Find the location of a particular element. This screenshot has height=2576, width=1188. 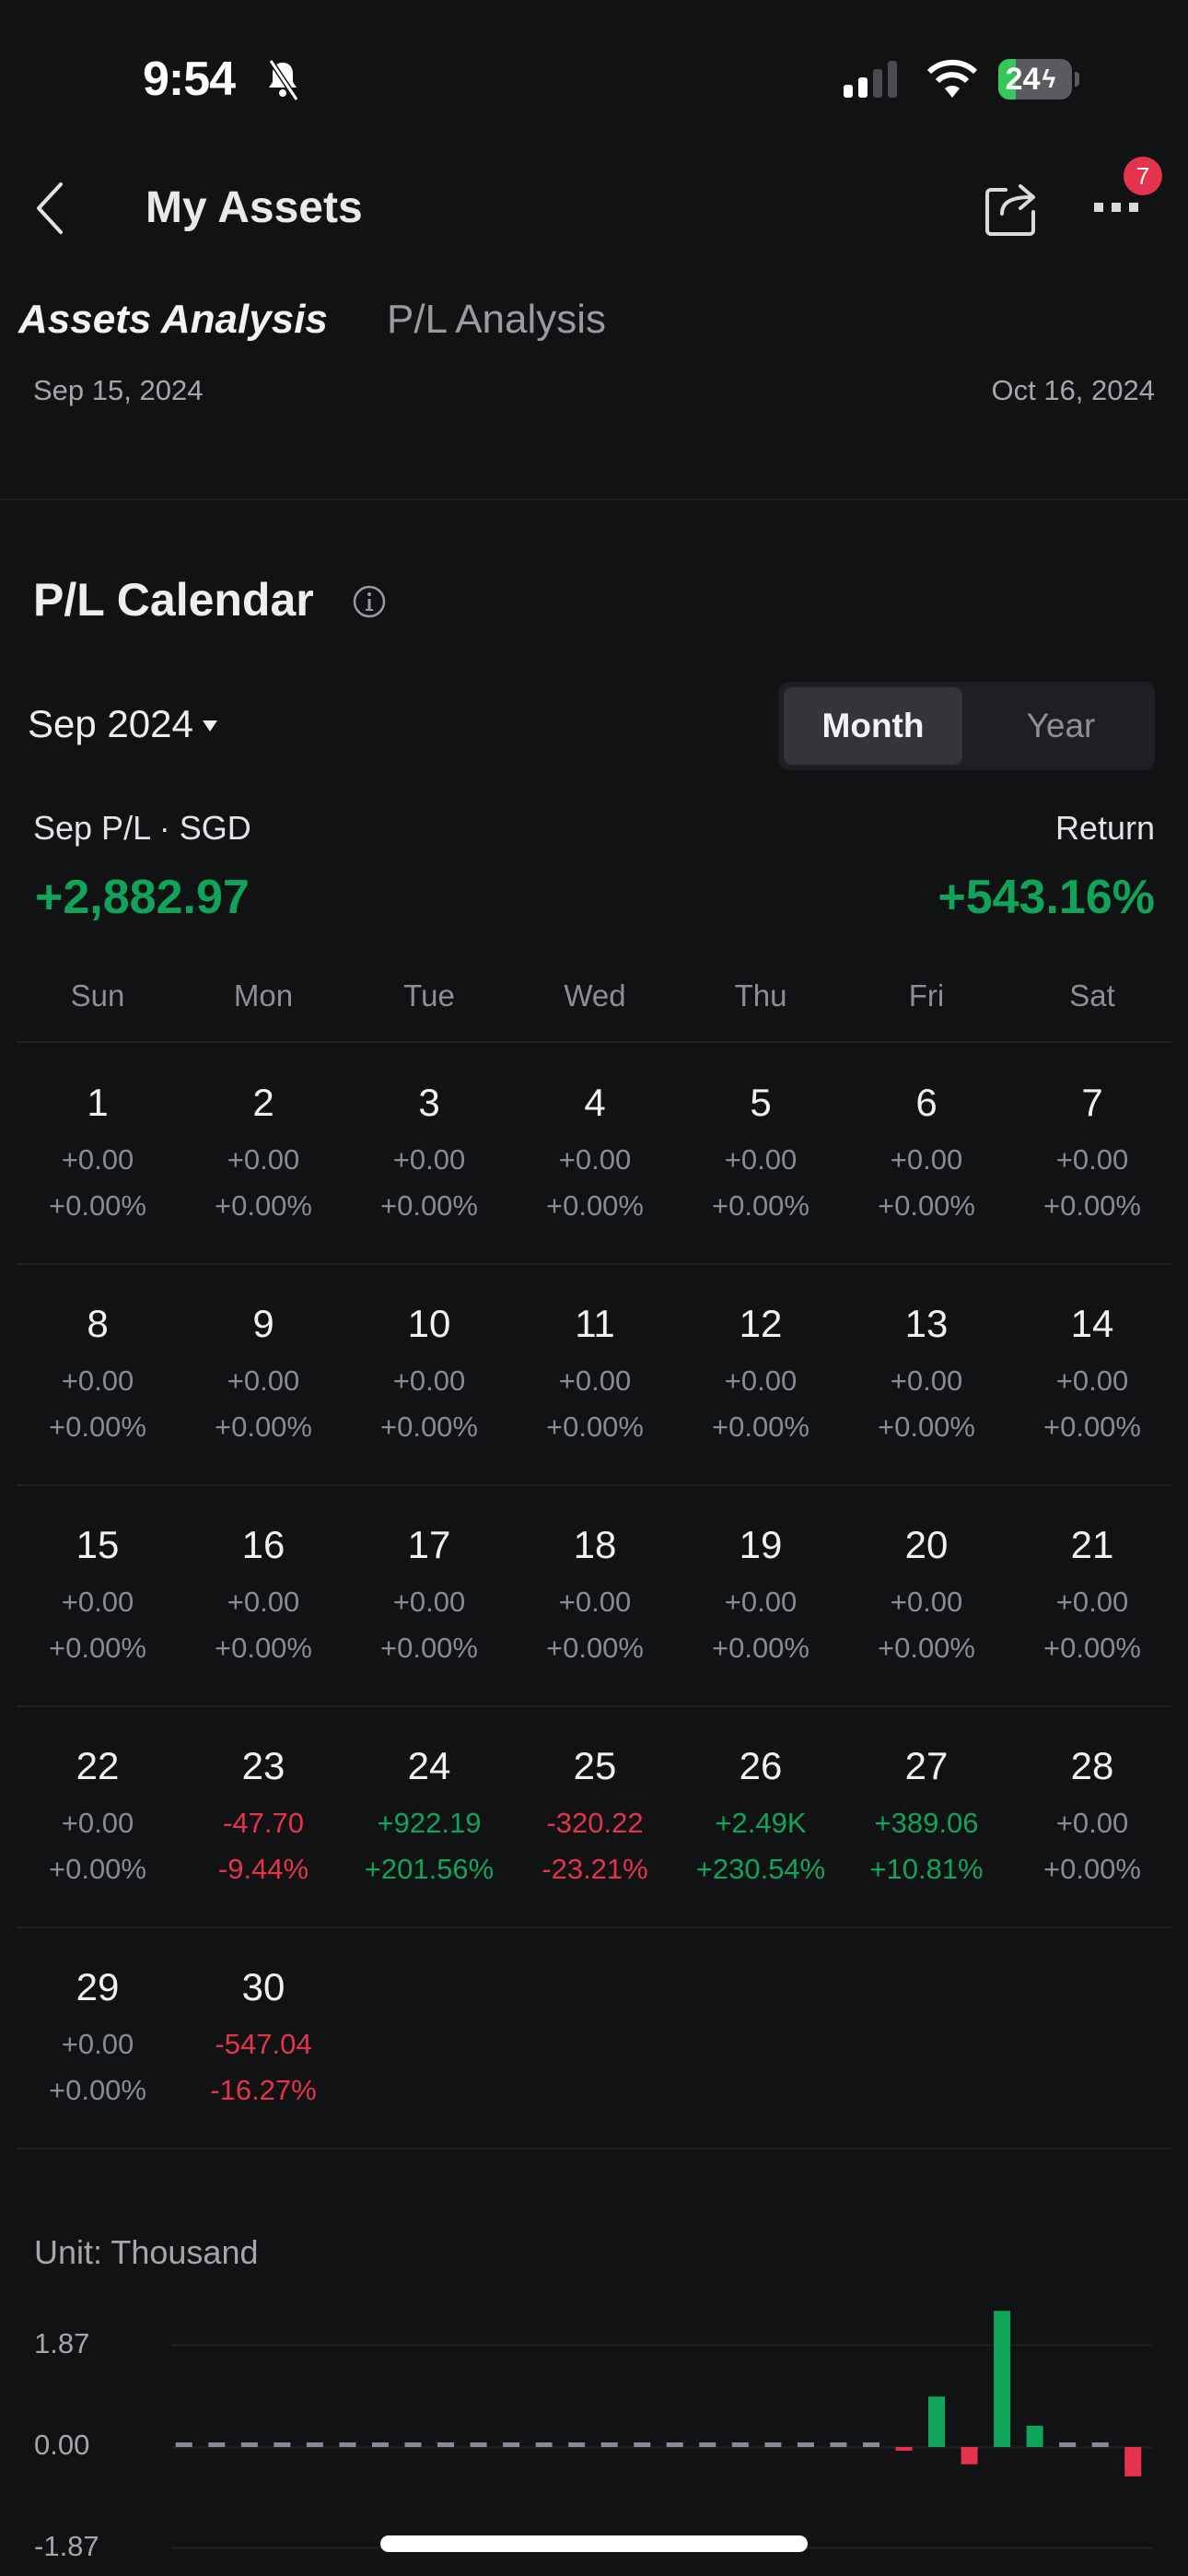

day-number: 30 is located at coordinates (263, 1986).